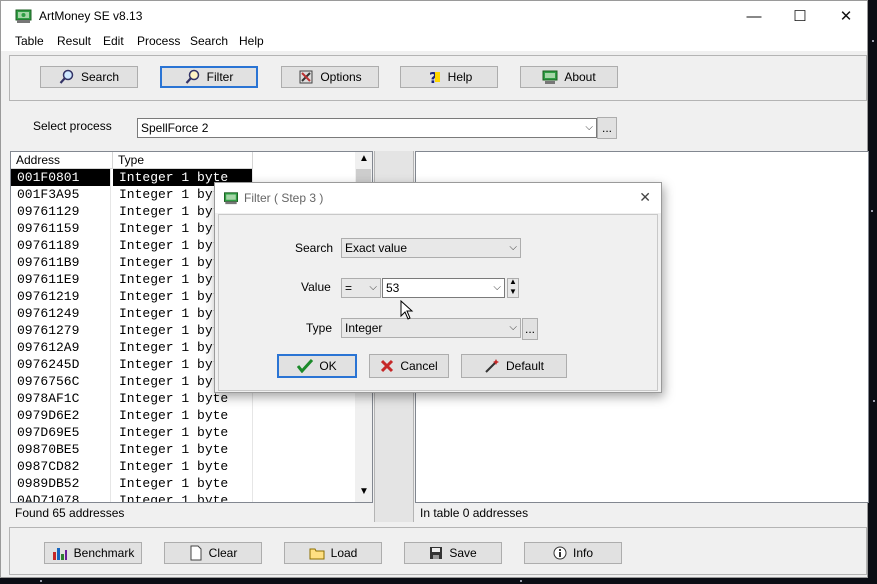  What do you see at coordinates (409, 366) in the screenshot?
I see `cancel-button: Cancel` at bounding box center [409, 366].